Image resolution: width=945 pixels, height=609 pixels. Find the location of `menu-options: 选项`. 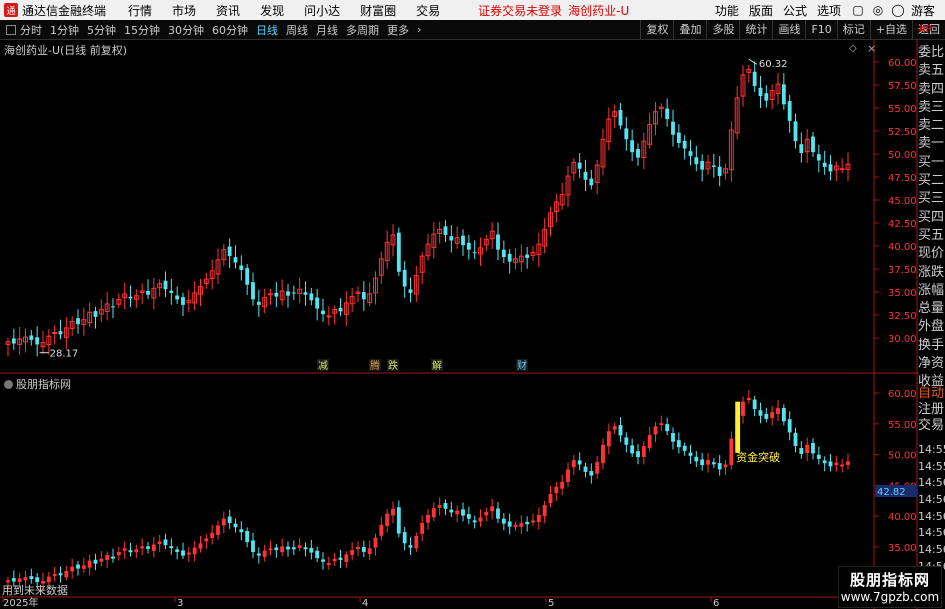

menu-options: 选项 is located at coordinates (829, 10).